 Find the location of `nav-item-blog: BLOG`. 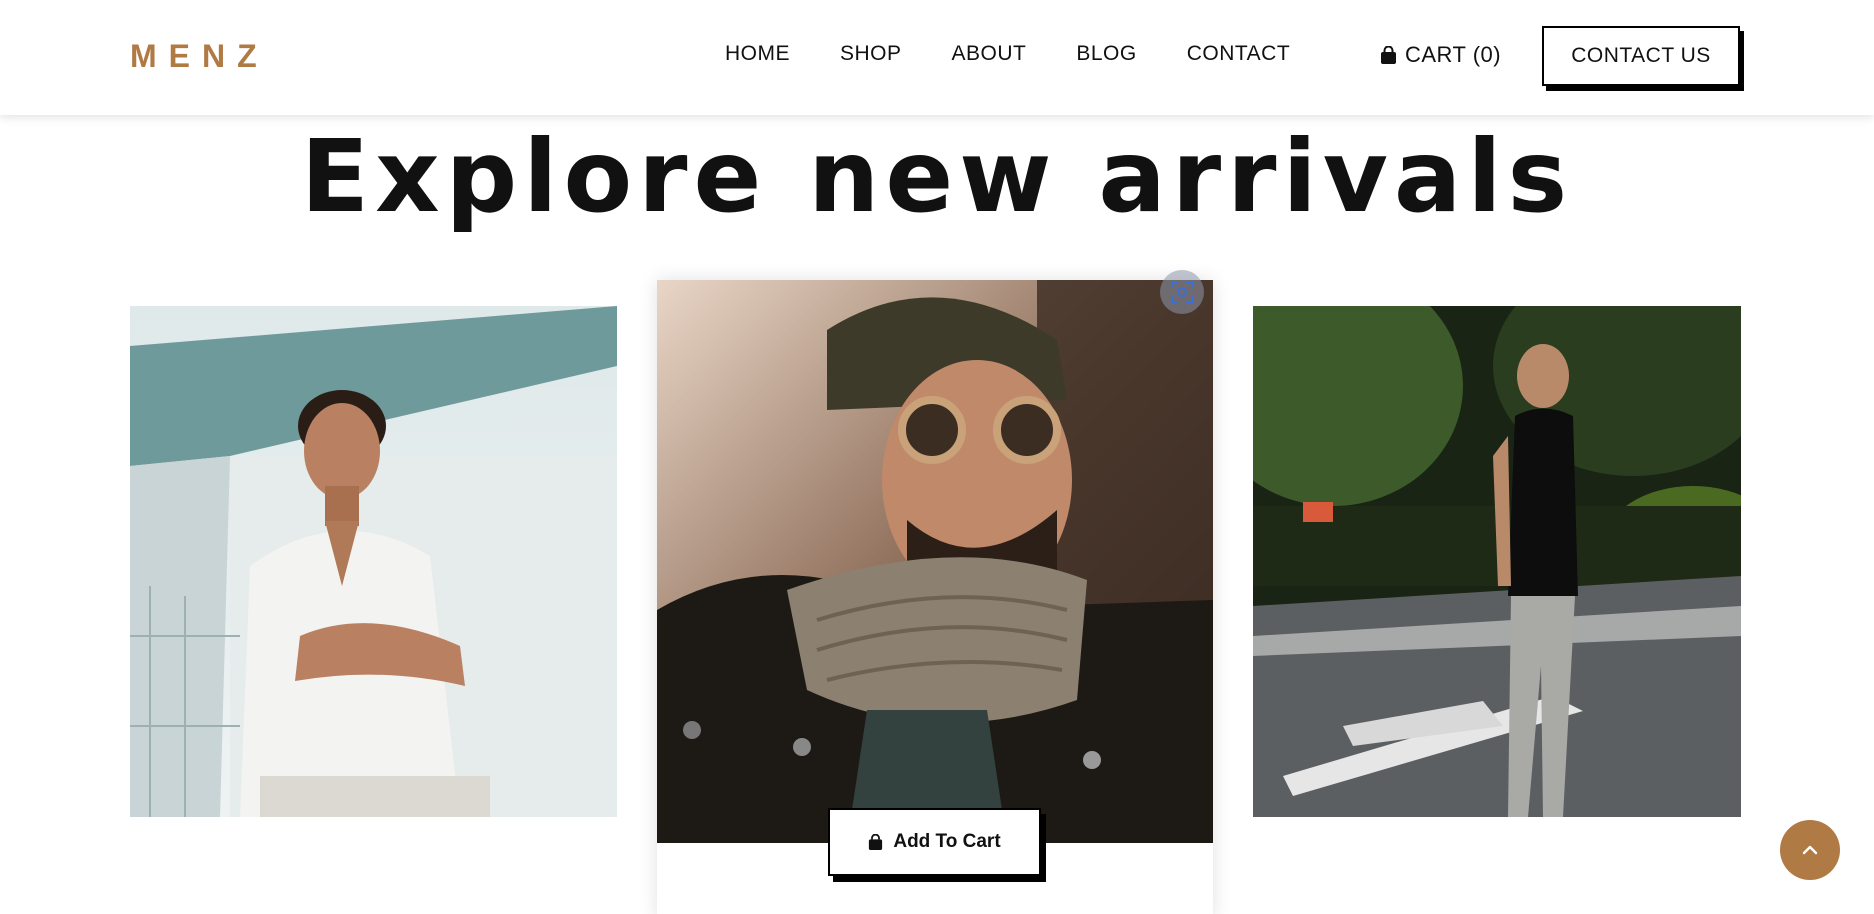

nav-item-blog: BLOG is located at coordinates (1106, 54).